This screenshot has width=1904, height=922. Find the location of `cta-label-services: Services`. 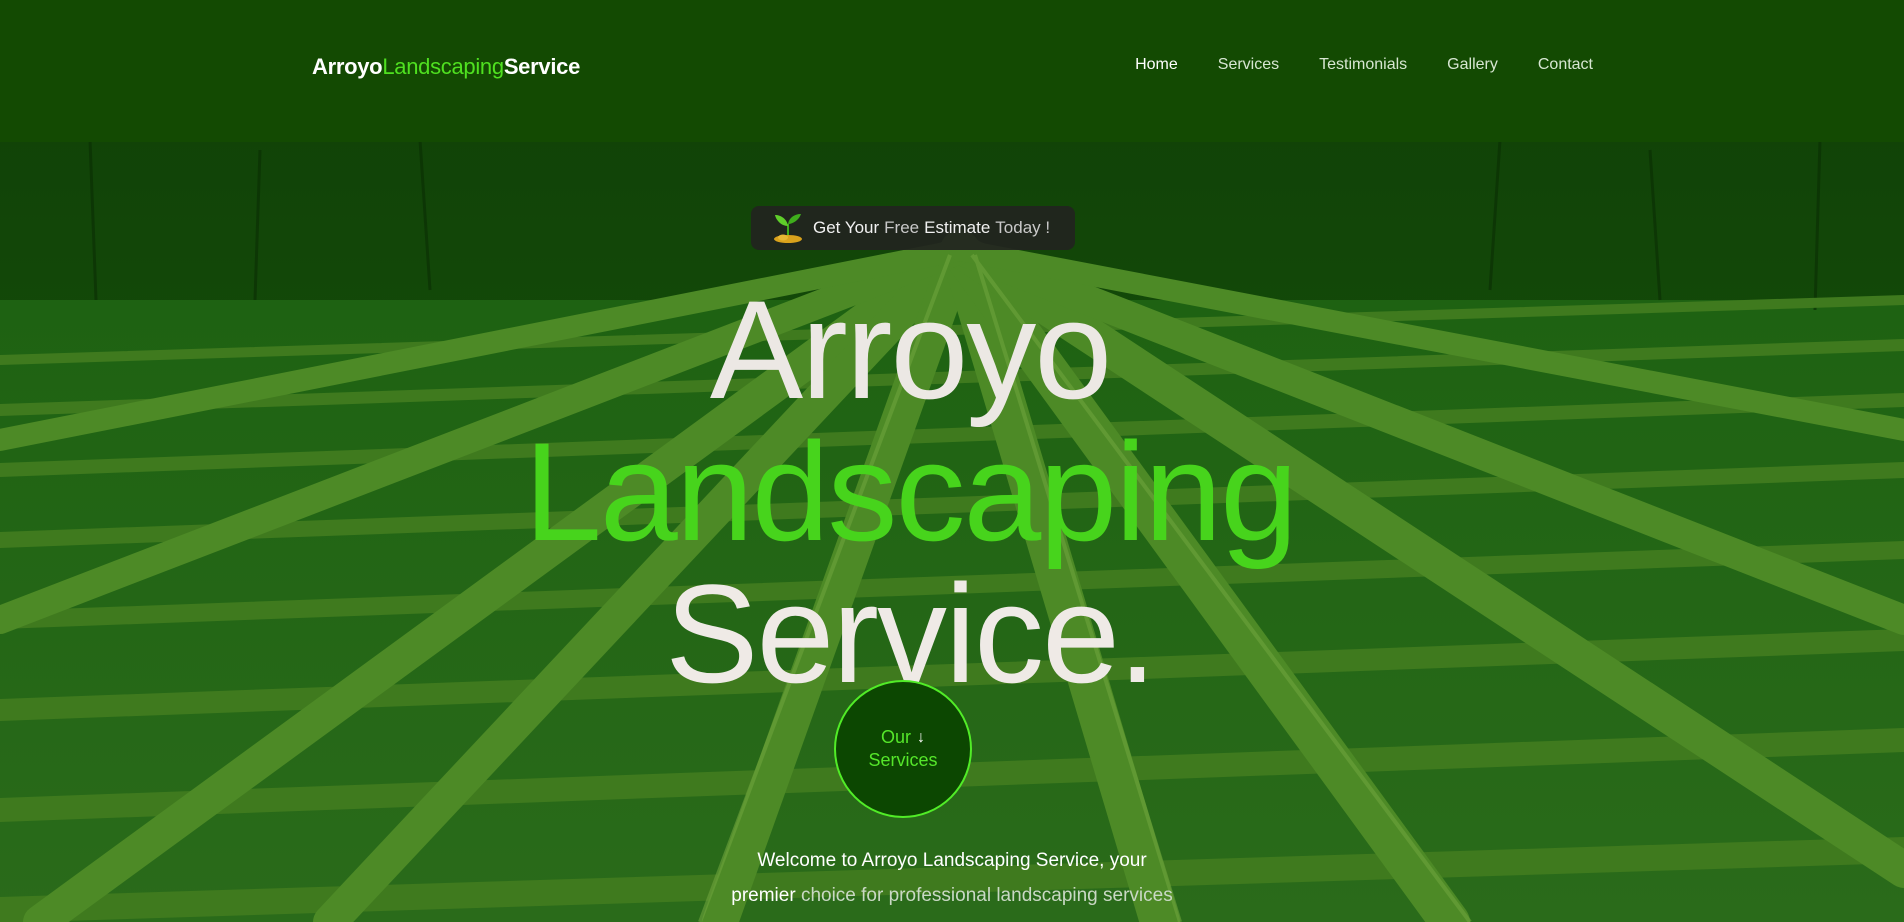

cta-label-services: Services is located at coordinates (903, 760).